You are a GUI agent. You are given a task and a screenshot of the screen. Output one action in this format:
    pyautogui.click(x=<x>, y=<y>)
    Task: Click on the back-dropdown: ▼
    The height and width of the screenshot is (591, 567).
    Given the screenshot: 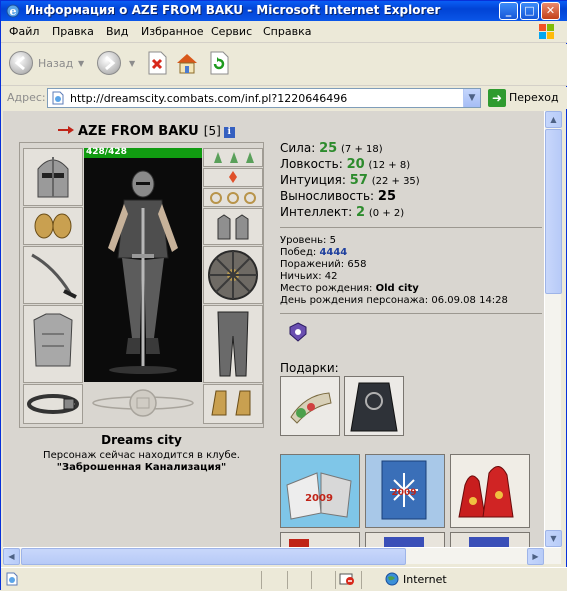 What is the action you would take?
    pyautogui.click(x=81, y=63)
    